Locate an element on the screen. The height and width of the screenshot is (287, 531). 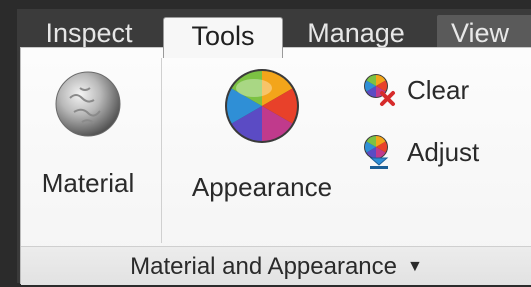
panel-title: Material and Appearance is located at coordinates (263, 266).